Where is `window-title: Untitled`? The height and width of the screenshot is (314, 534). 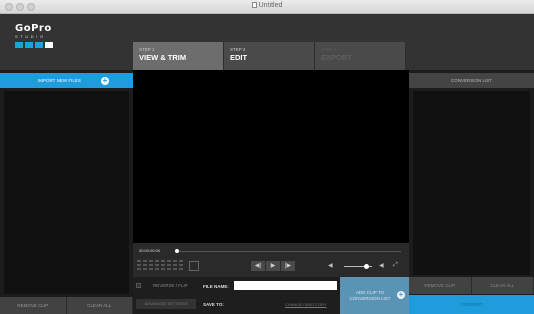 window-title: Untitled is located at coordinates (267, 5).